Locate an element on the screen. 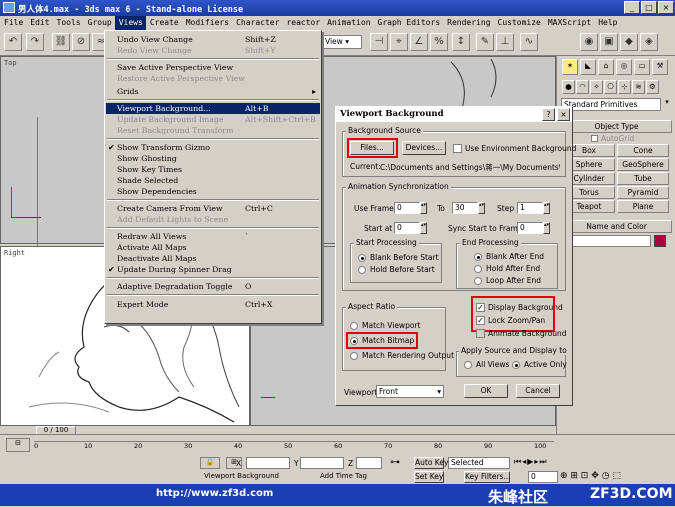 Image resolution: width=675 pixels, height=507 pixels. cancel-button: Cancel is located at coordinates (538, 391).